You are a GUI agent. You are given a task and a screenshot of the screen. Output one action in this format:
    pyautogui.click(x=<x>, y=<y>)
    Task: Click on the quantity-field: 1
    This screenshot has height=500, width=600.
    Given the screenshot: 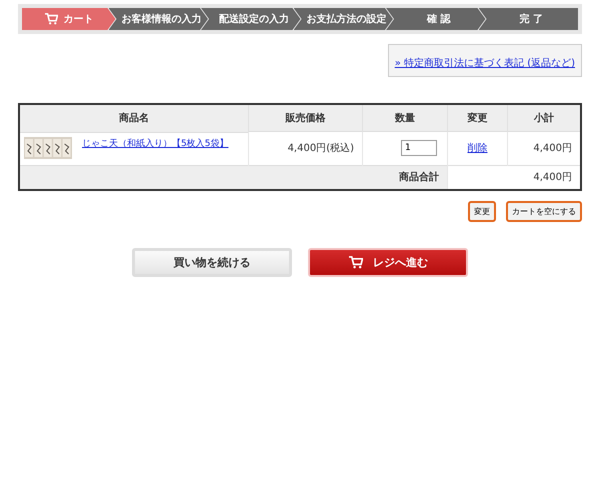 What is the action you would take?
    pyautogui.click(x=419, y=148)
    